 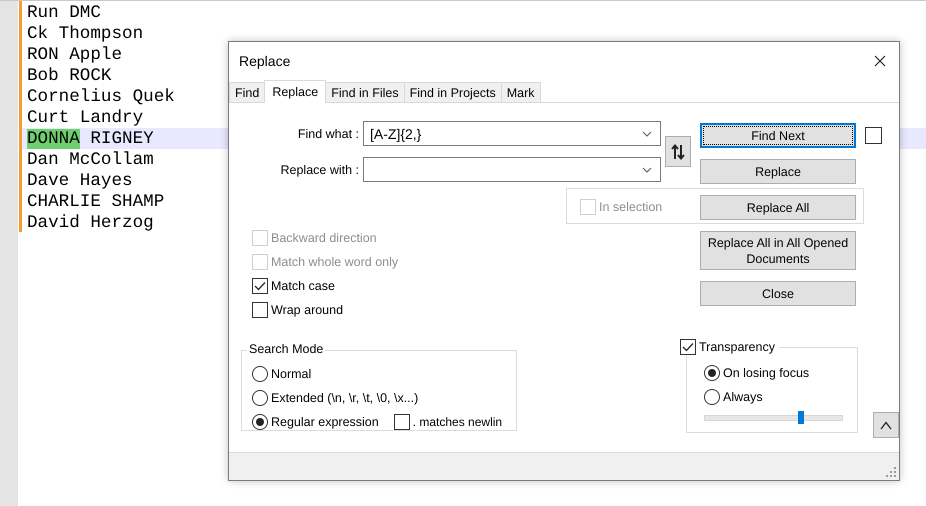 What do you see at coordinates (891, 472) in the screenshot?
I see `resize-grip-icon` at bounding box center [891, 472].